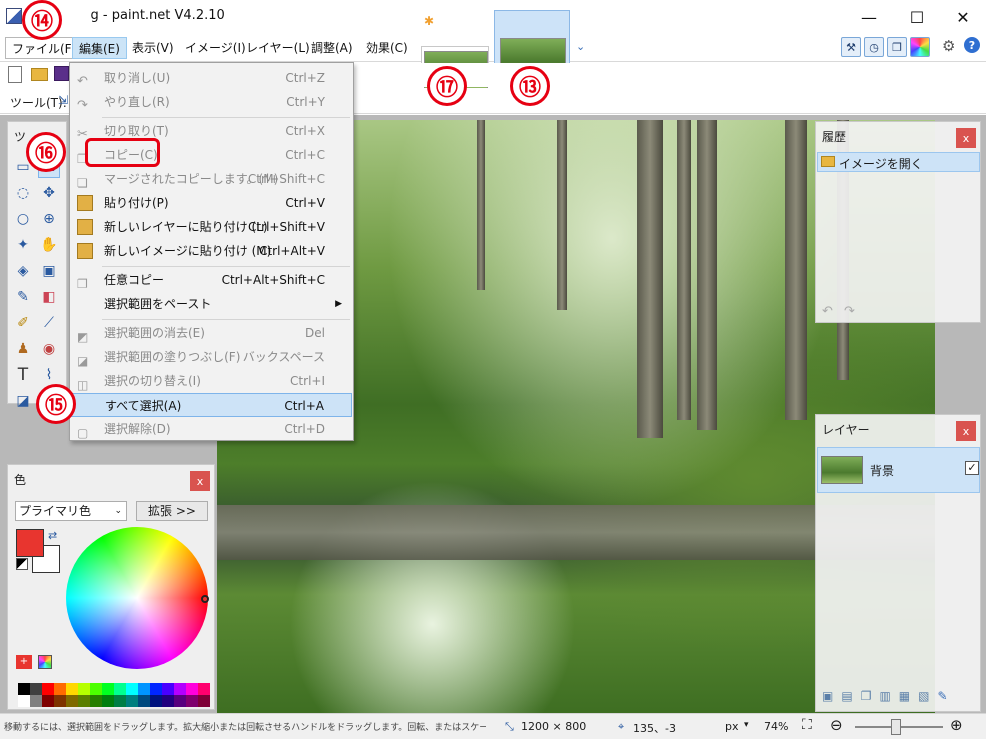 Image resolution: width=986 pixels, height=739 pixels. What do you see at coordinates (946, 696) in the screenshot?
I see `layer-properties-wrench-icon: ✎` at bounding box center [946, 696].